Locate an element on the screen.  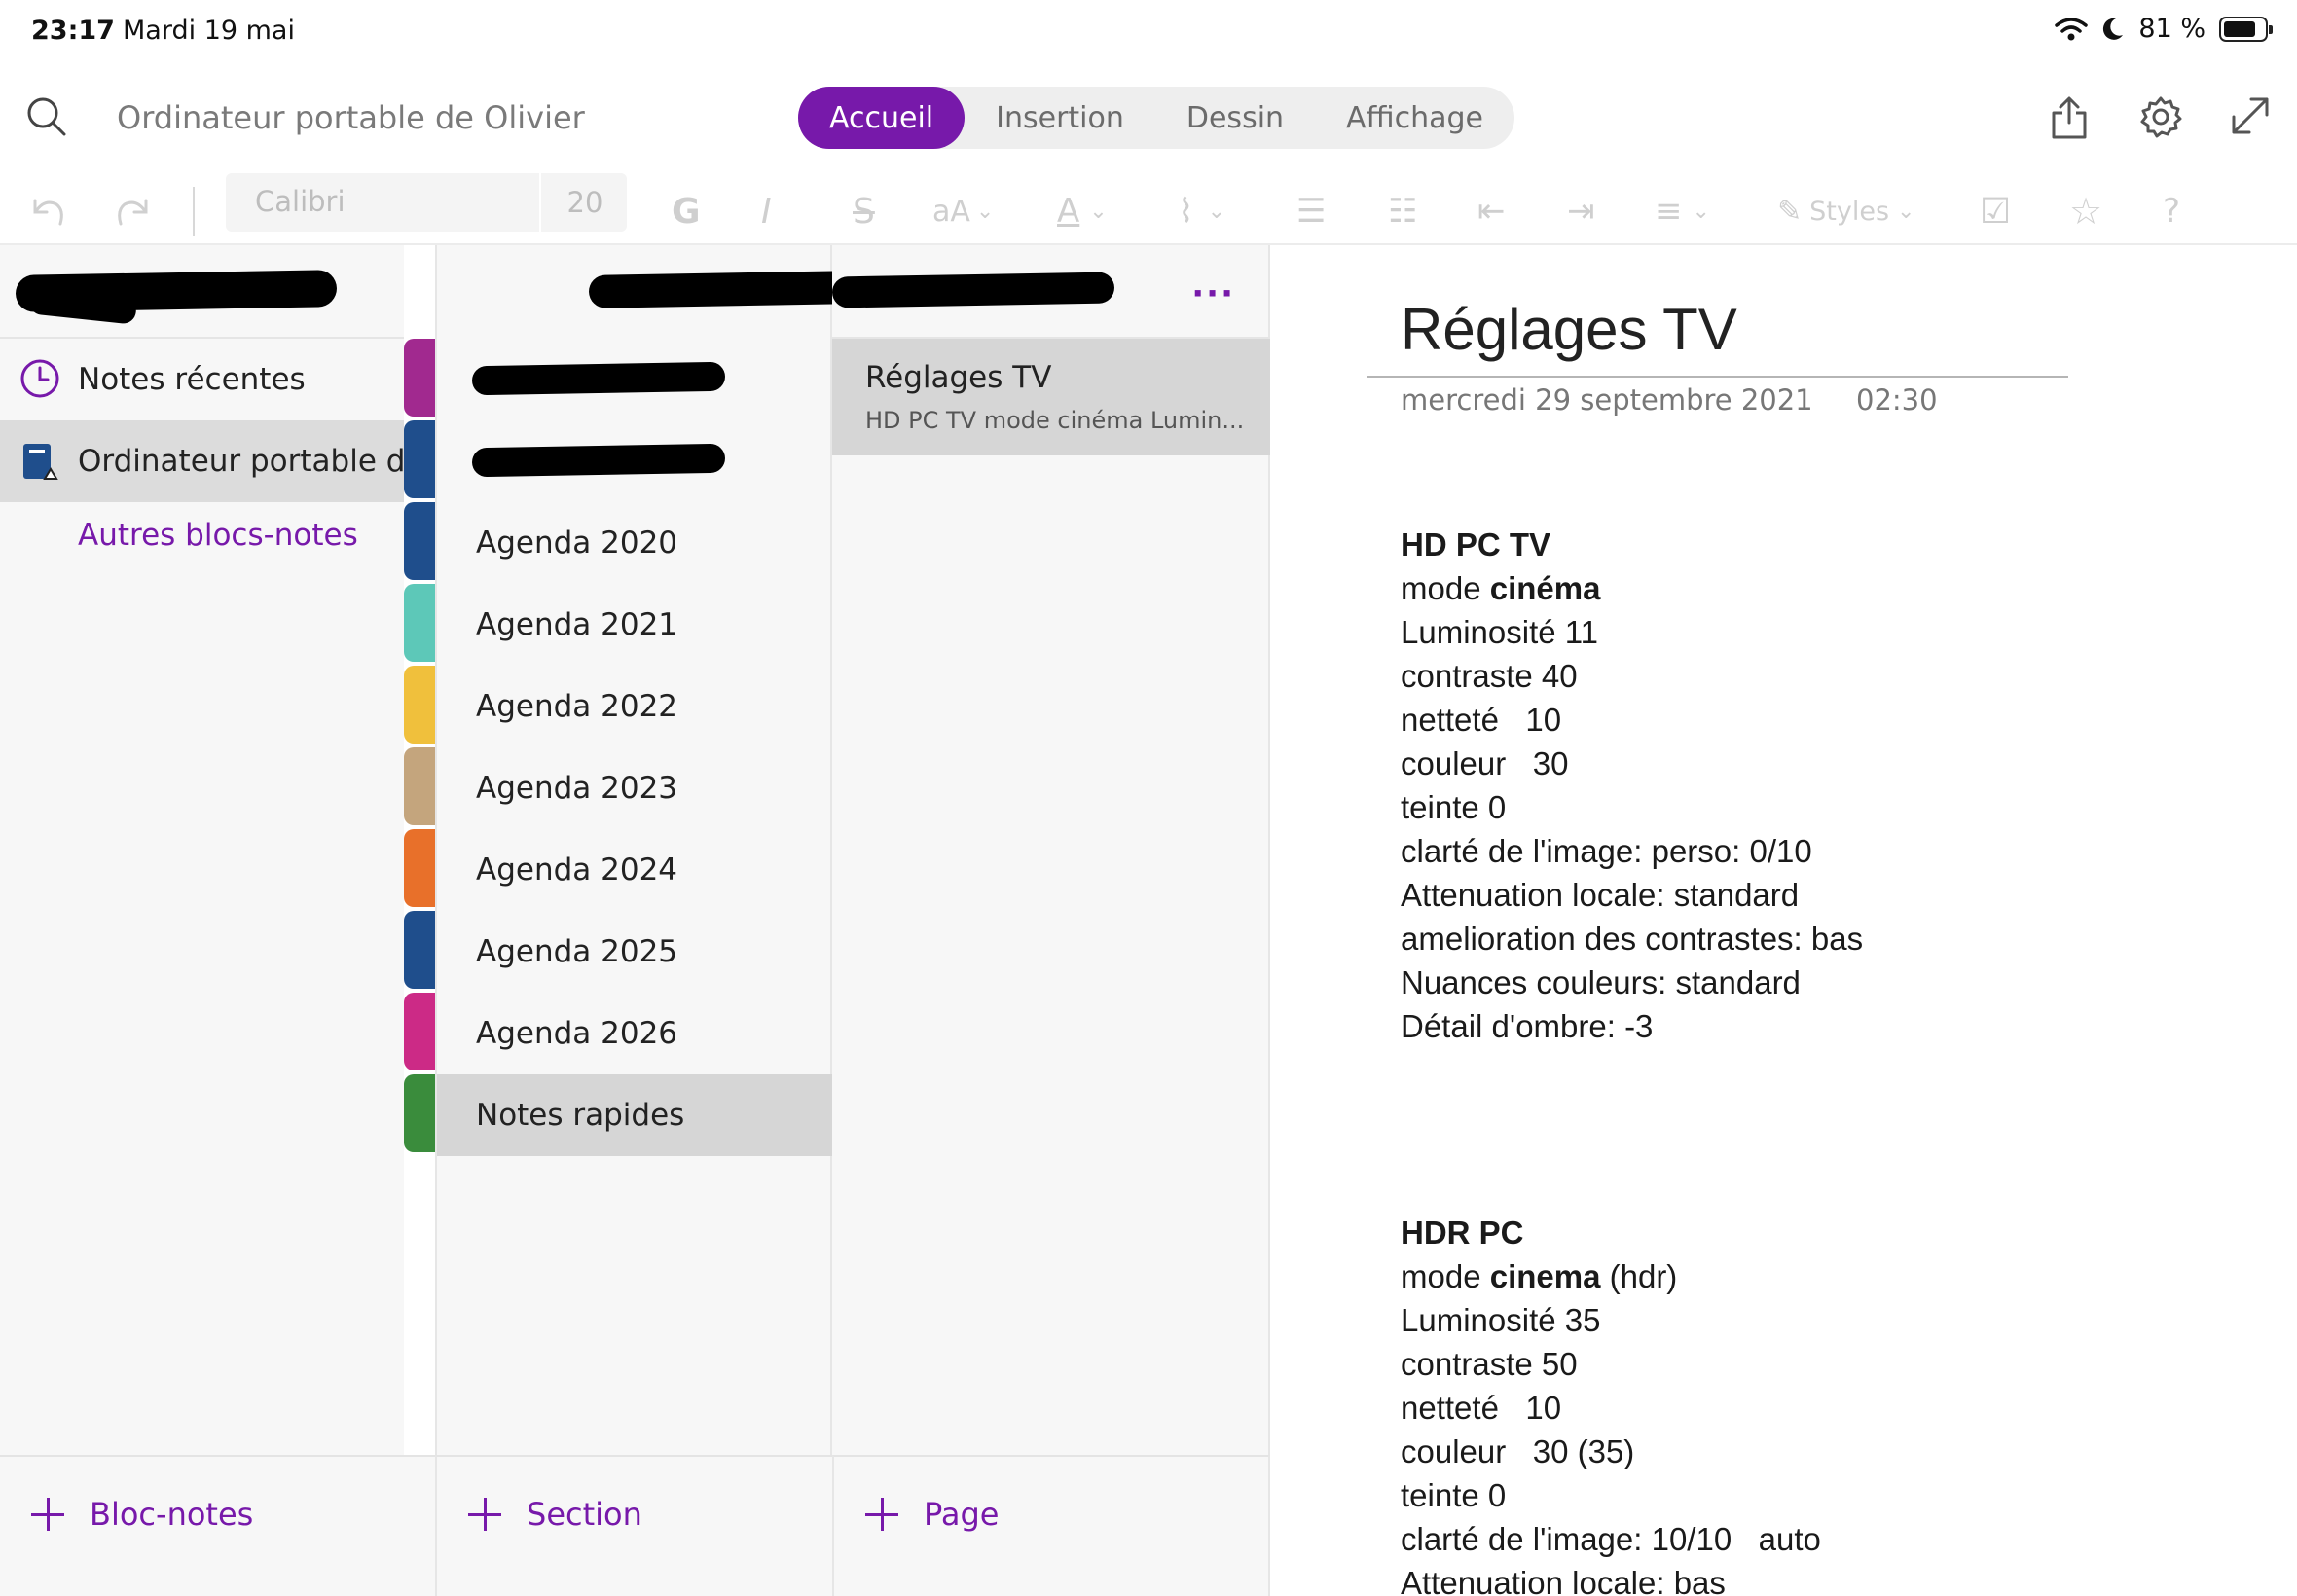
font-color-icon: A is located at coordinates (1068, 211).